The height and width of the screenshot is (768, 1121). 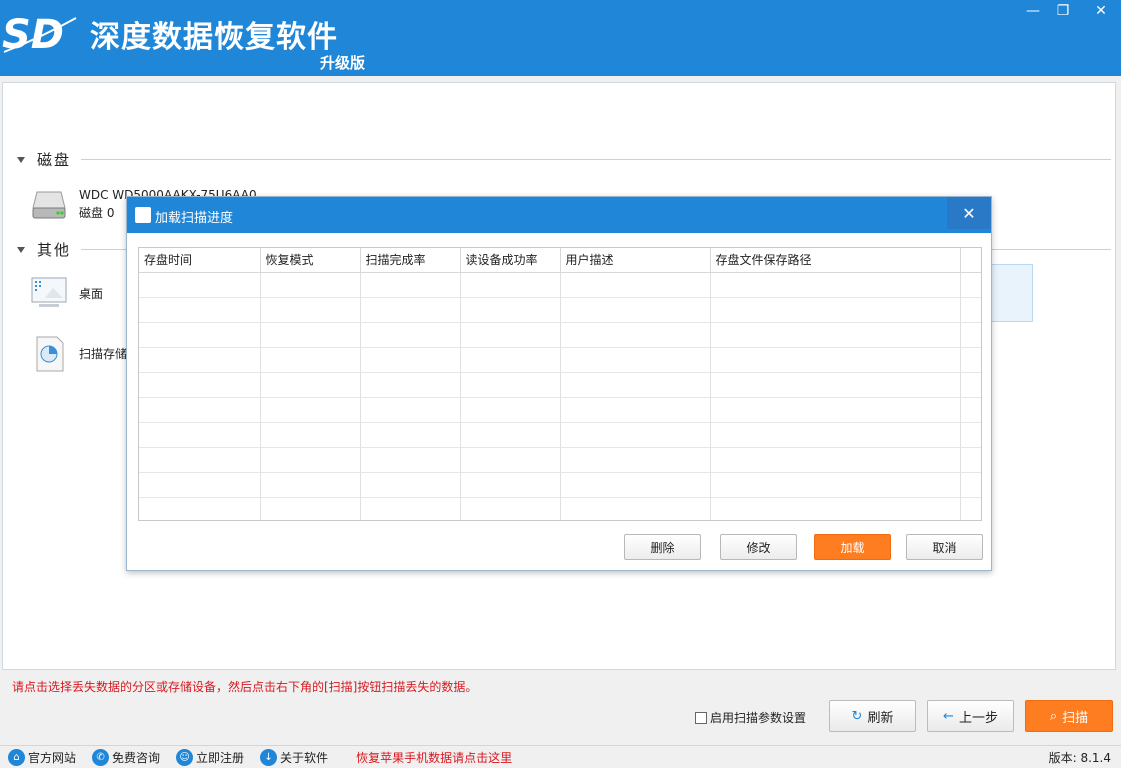 I want to click on section-disk: 磁盘, so click(x=564, y=159).